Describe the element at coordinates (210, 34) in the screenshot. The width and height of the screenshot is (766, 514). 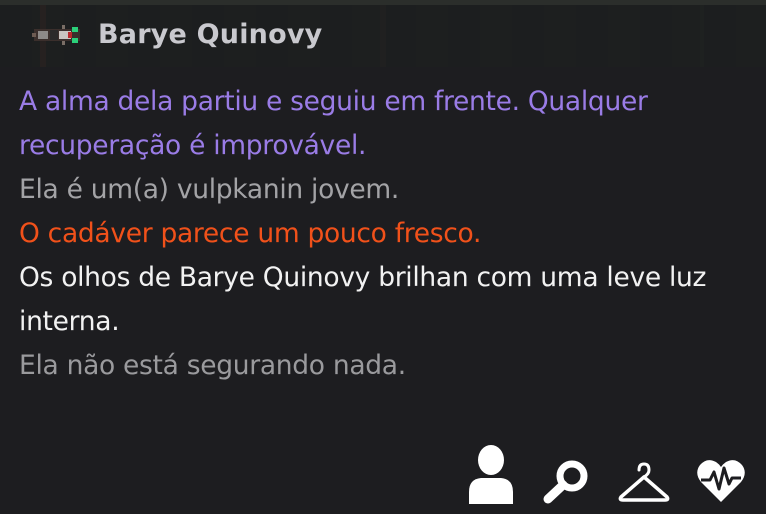
I see `entity-name: Barye Quinovy` at that location.